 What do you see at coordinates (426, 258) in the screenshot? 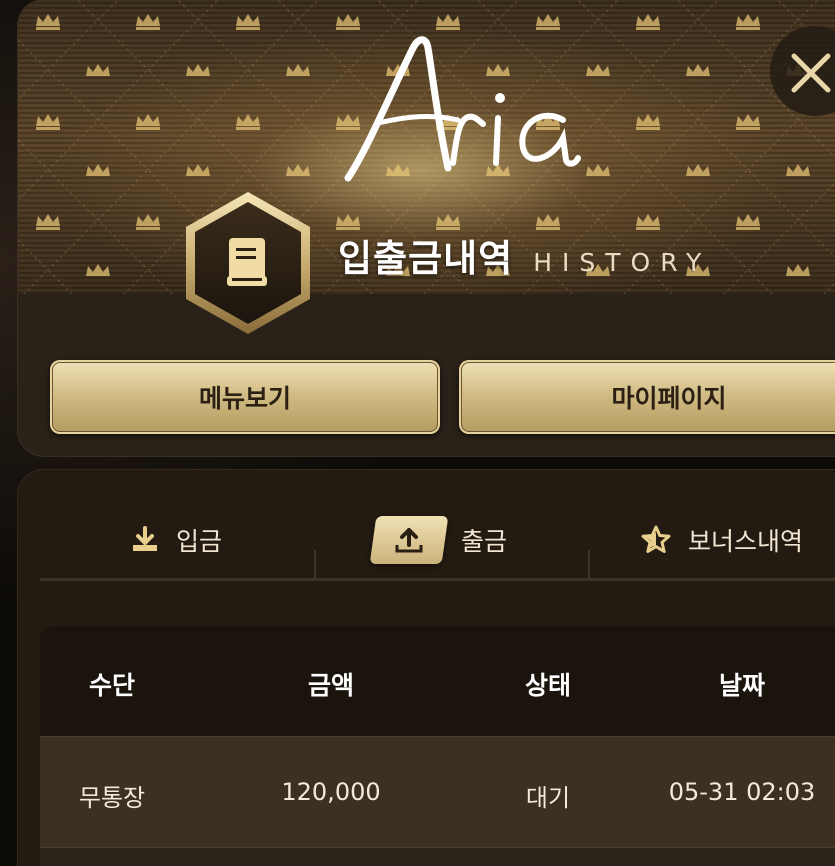
I see `page-title-ko: 입출금내역` at bounding box center [426, 258].